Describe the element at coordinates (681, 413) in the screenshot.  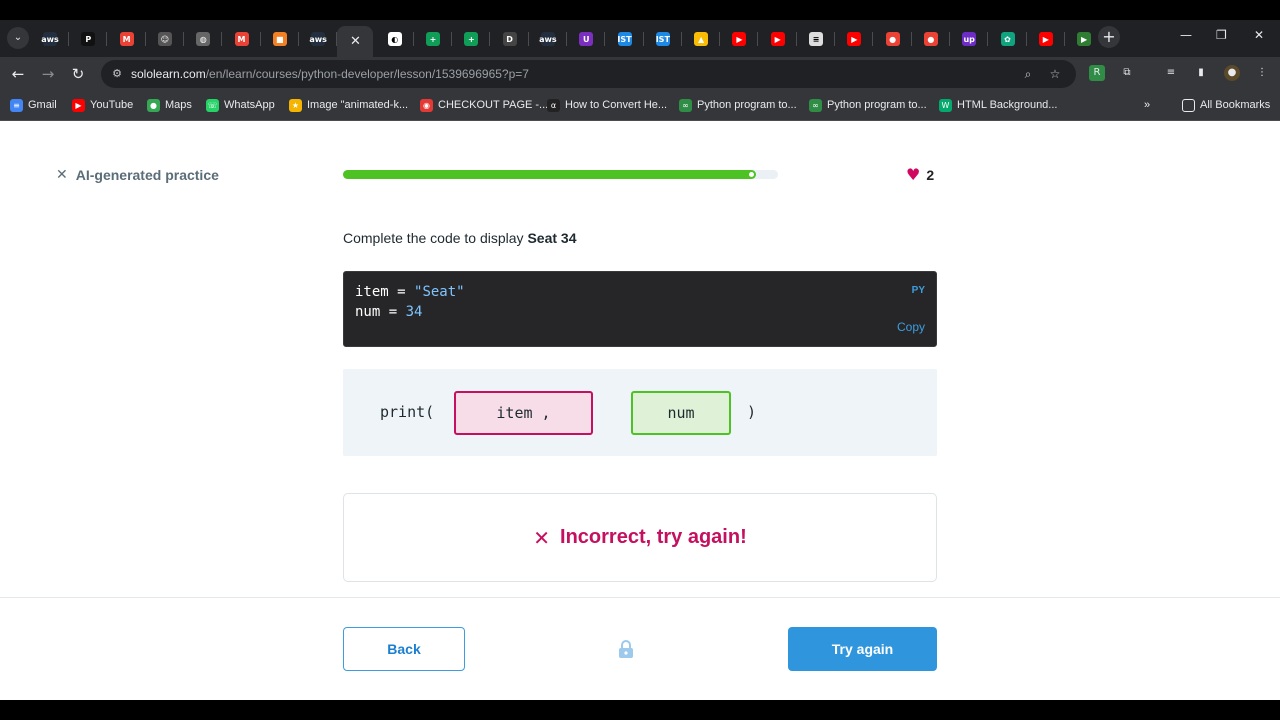
I see `answer-slot-correct: num` at that location.